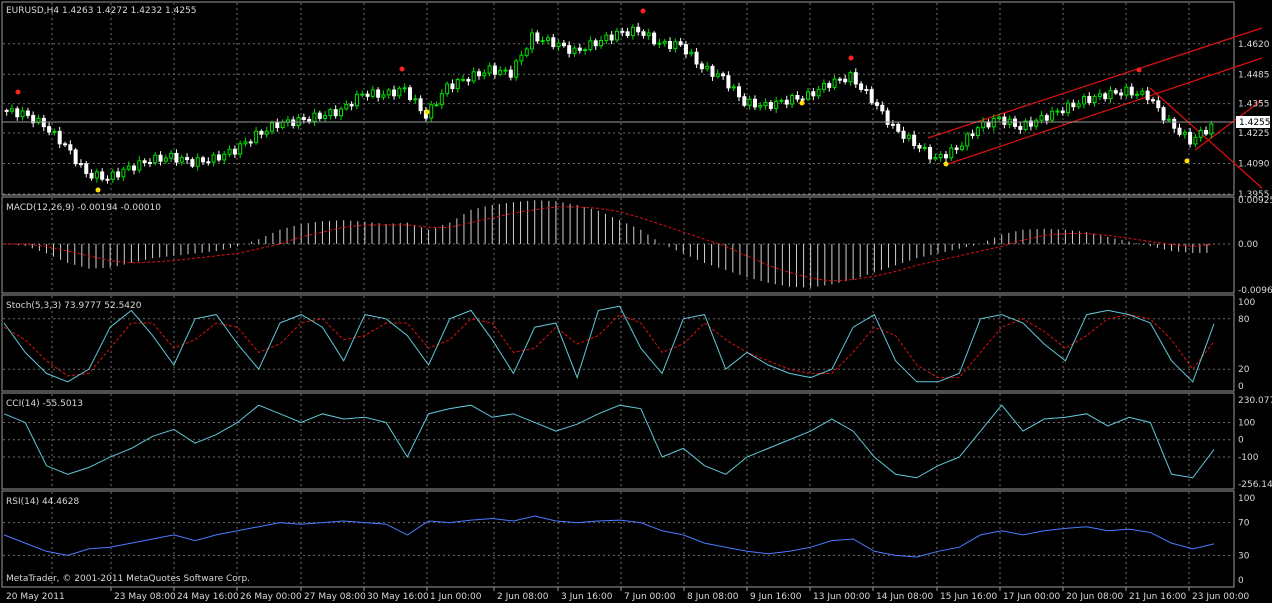  What do you see at coordinates (1094, 597) in the screenshot?
I see `time-axis-label: 20 Jun 08:00` at bounding box center [1094, 597].